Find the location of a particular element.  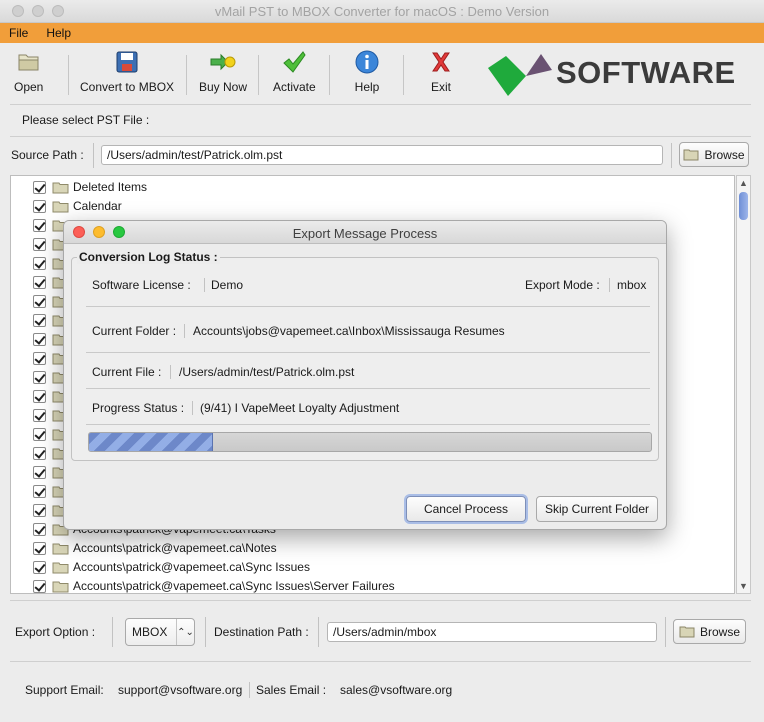

activate-button: Activate is located at coordinates (294, 71).